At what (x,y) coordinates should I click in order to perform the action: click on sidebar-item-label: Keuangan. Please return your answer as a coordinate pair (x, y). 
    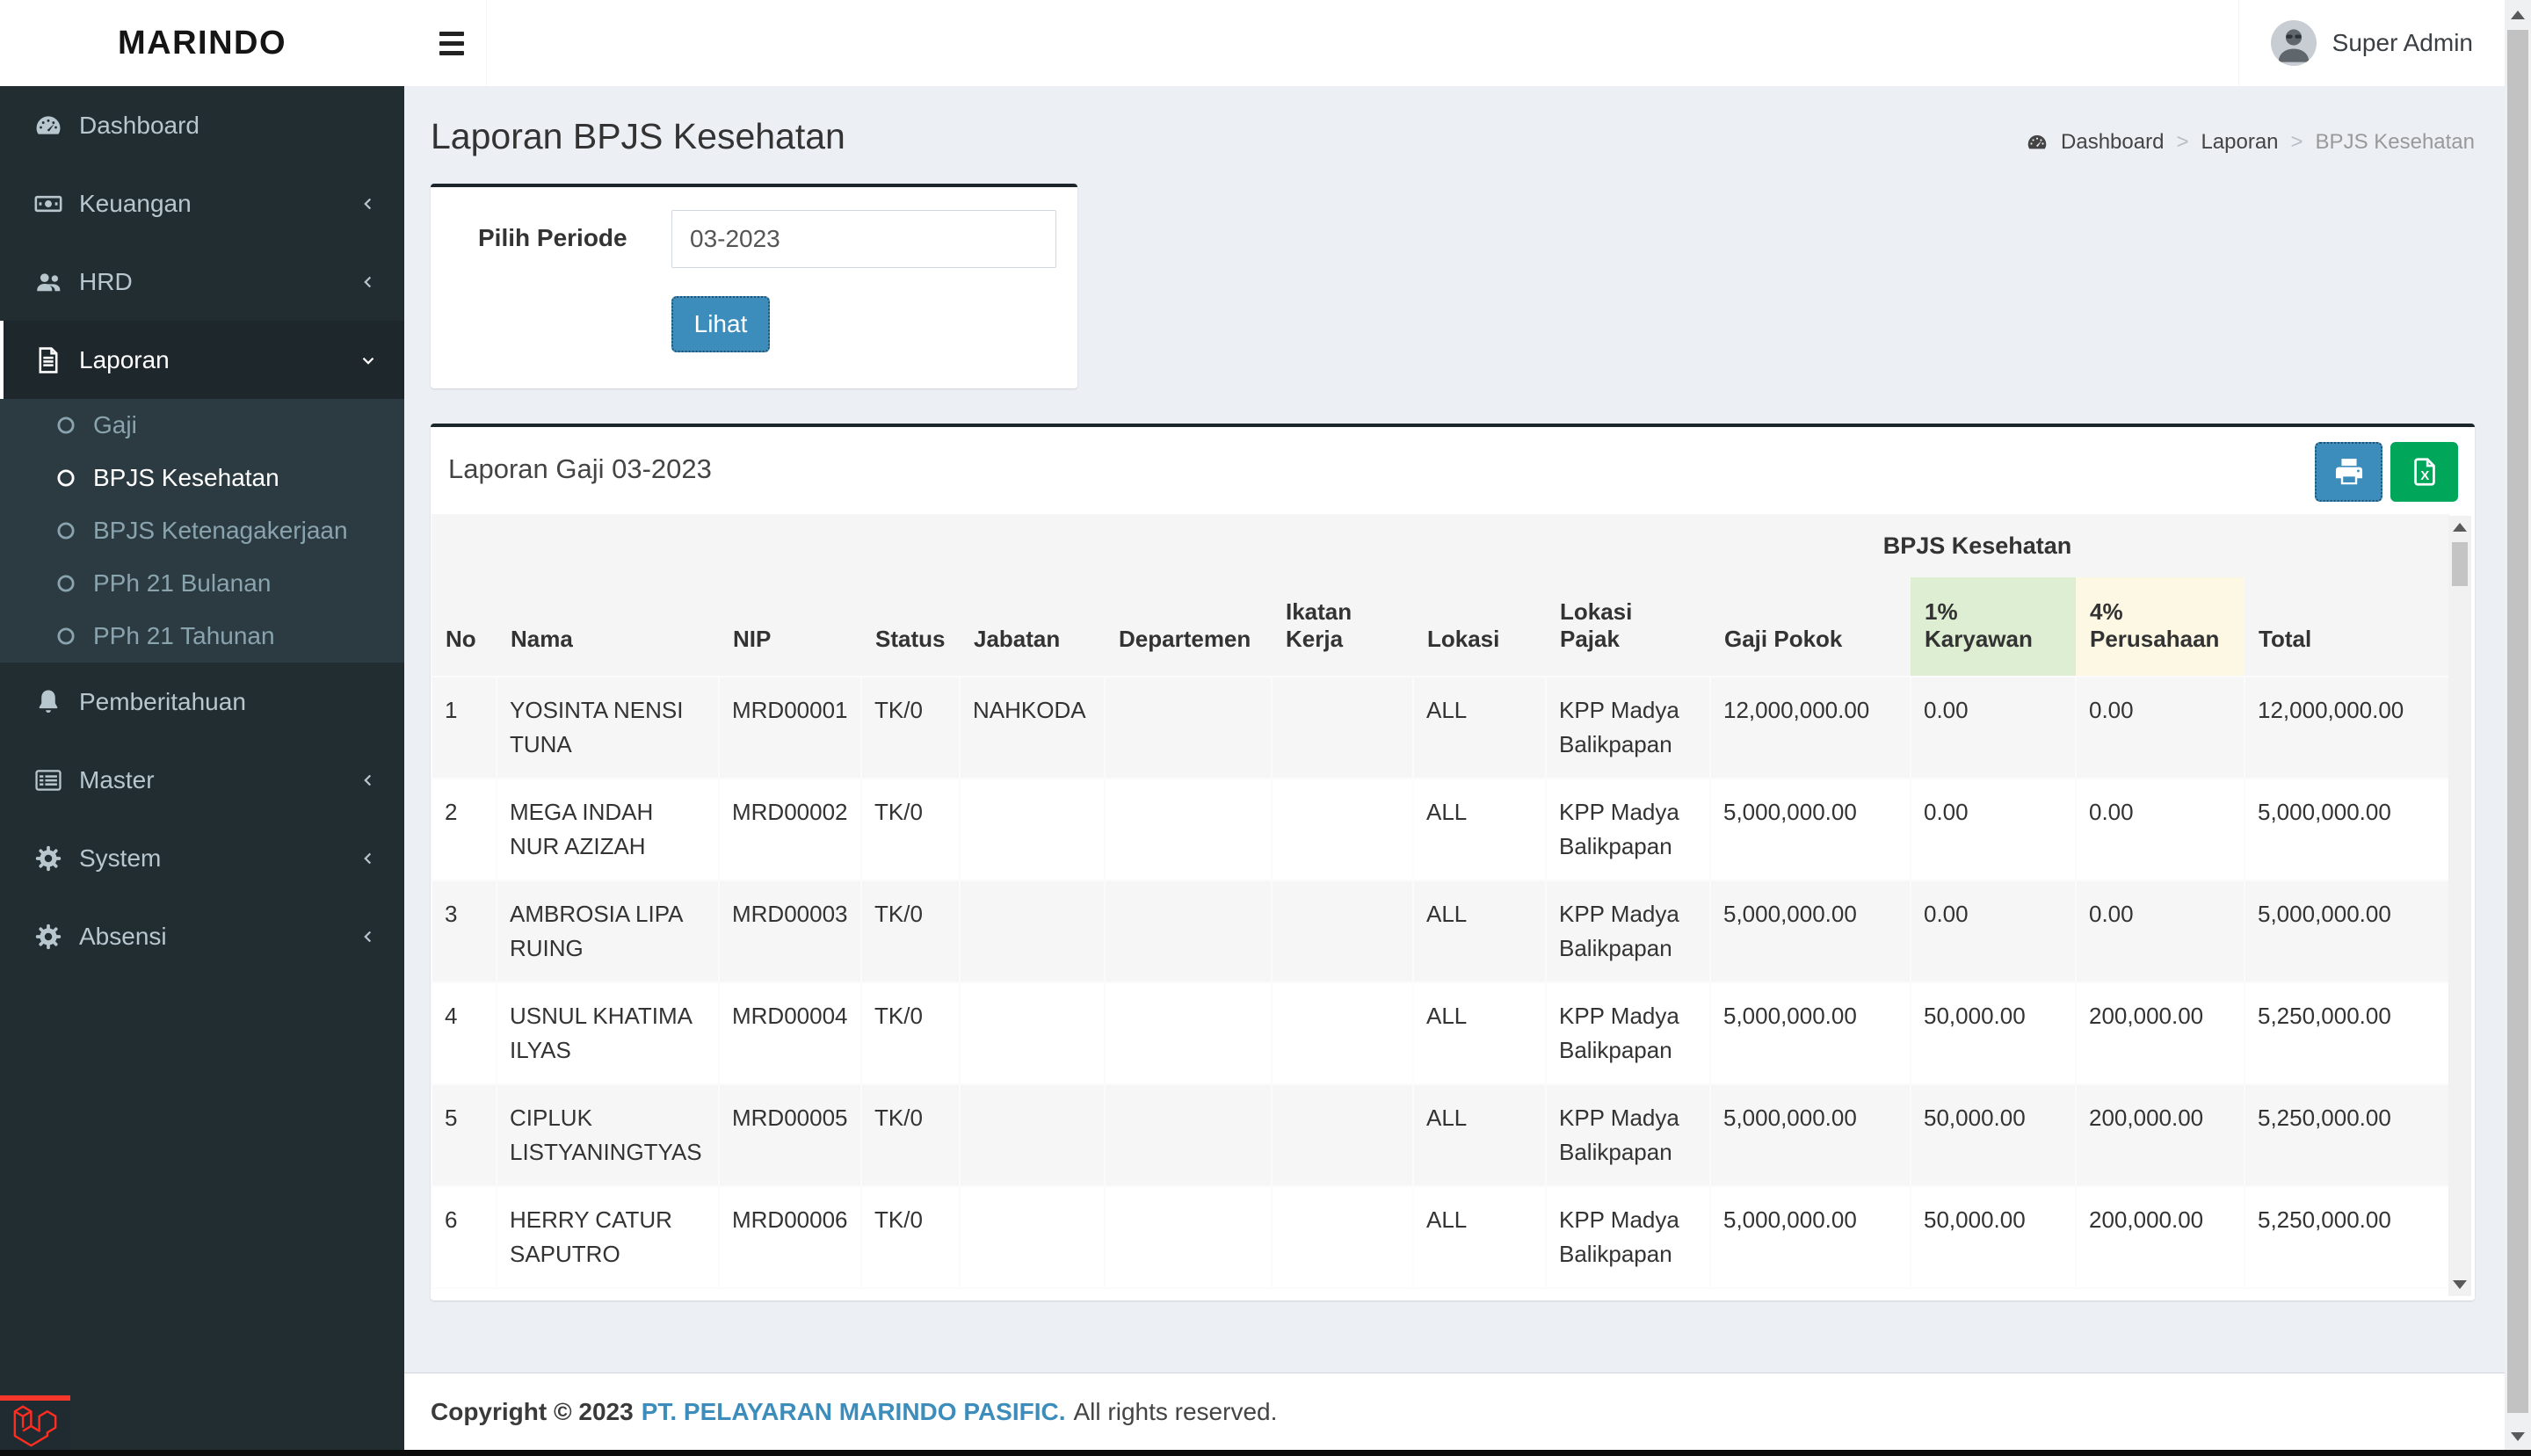
    Looking at the image, I should click on (135, 203).